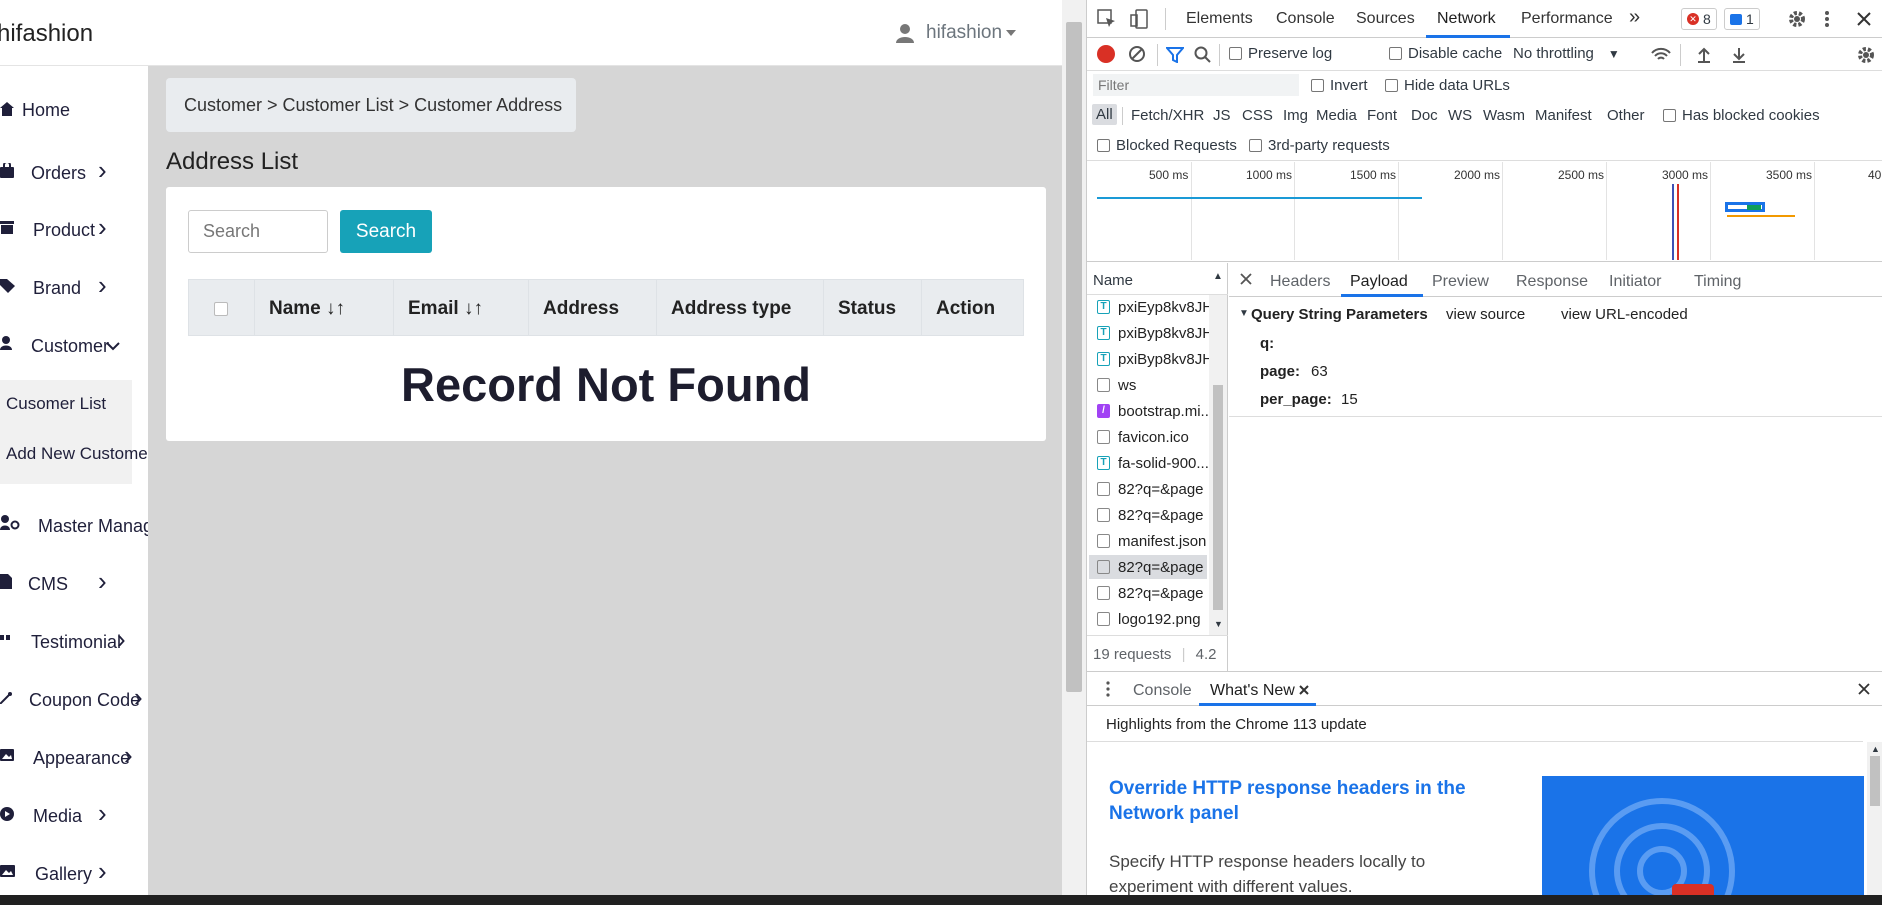  I want to click on drawer-tab-whats-new: What's New, so click(1252, 691).